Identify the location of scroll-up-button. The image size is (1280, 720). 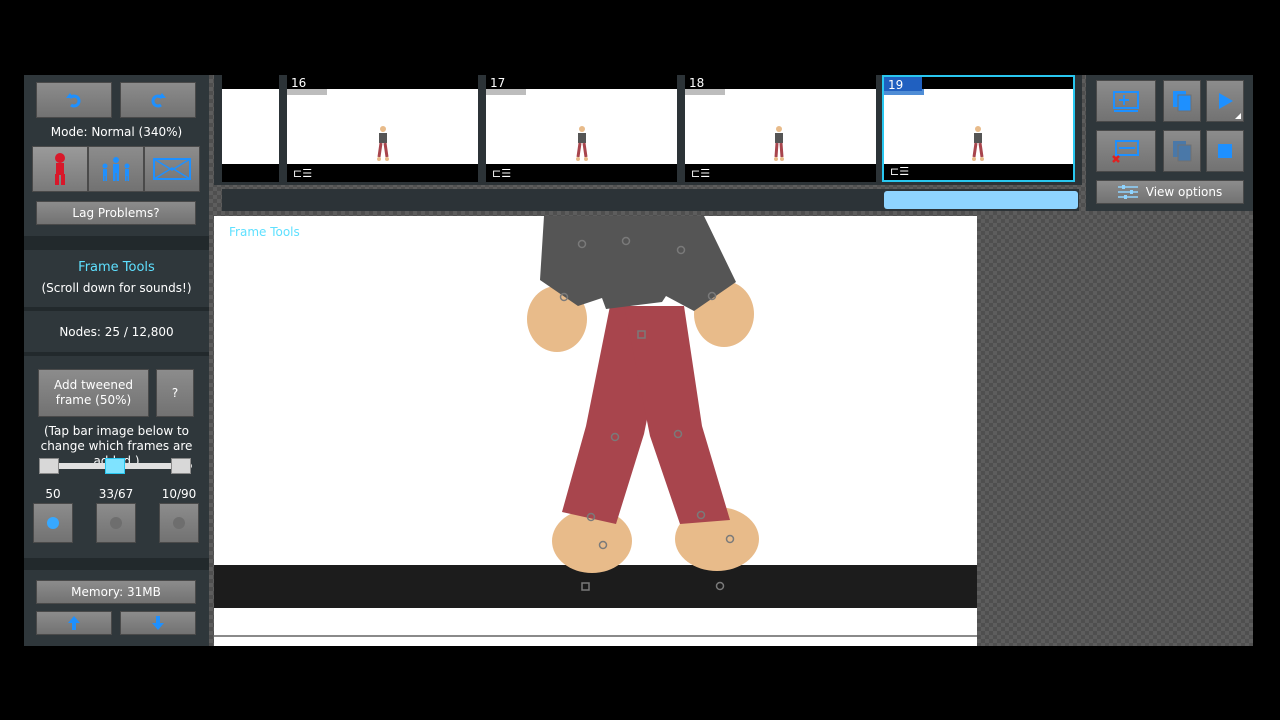
(74, 623).